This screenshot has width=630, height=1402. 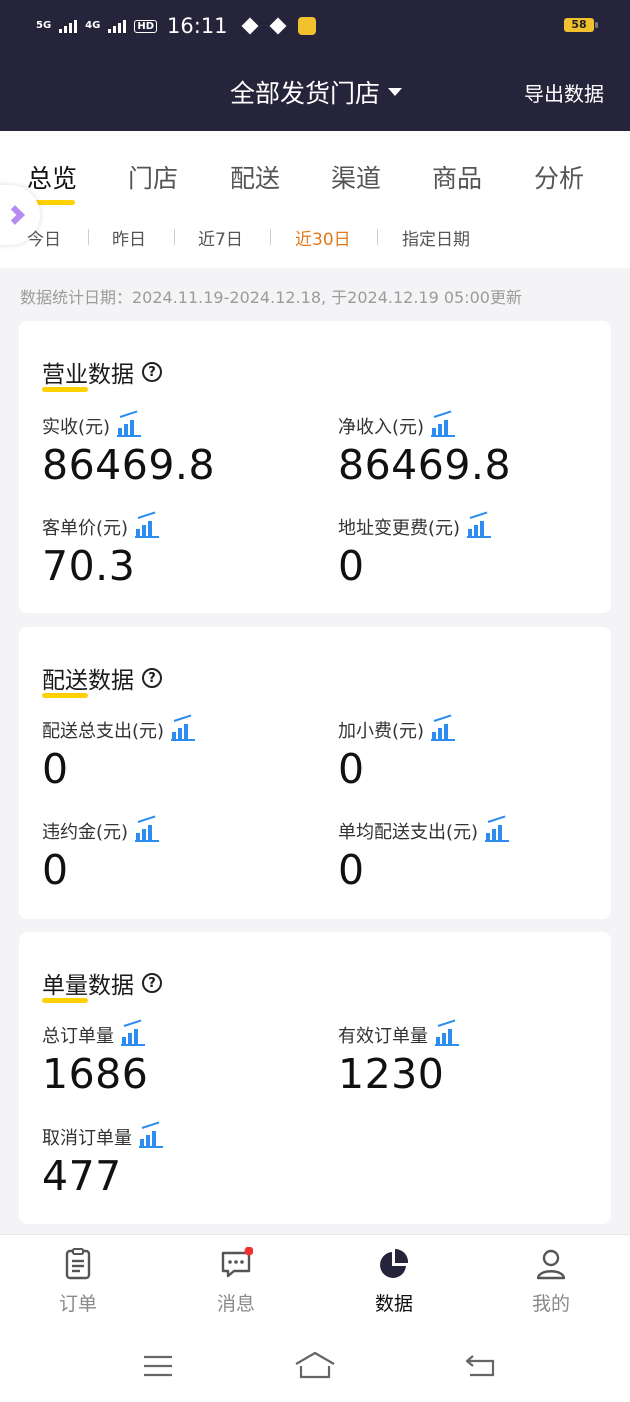 What do you see at coordinates (103, 731) in the screenshot?
I see `metric-label: 配送总支出(元)` at bounding box center [103, 731].